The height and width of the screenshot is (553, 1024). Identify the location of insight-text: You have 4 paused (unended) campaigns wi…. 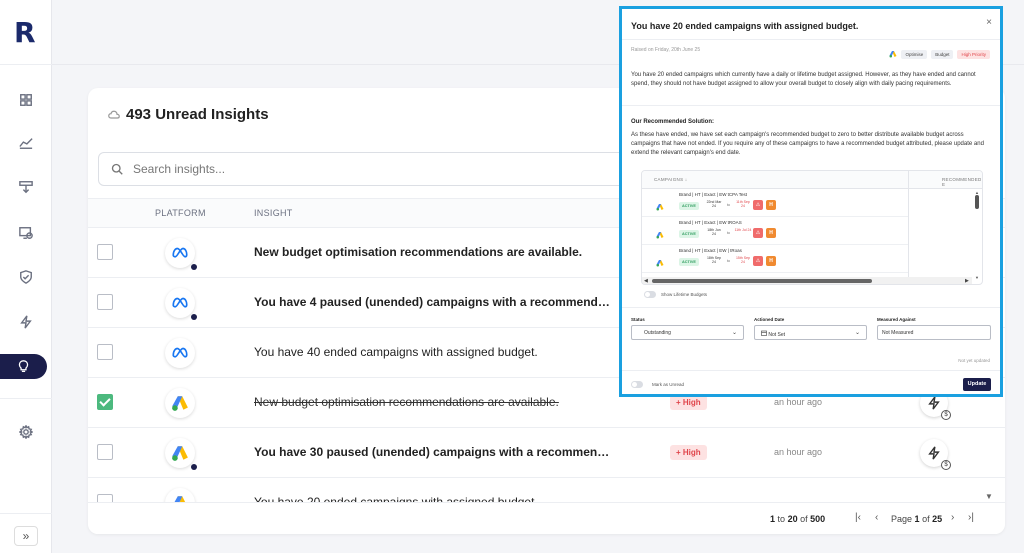
(434, 302).